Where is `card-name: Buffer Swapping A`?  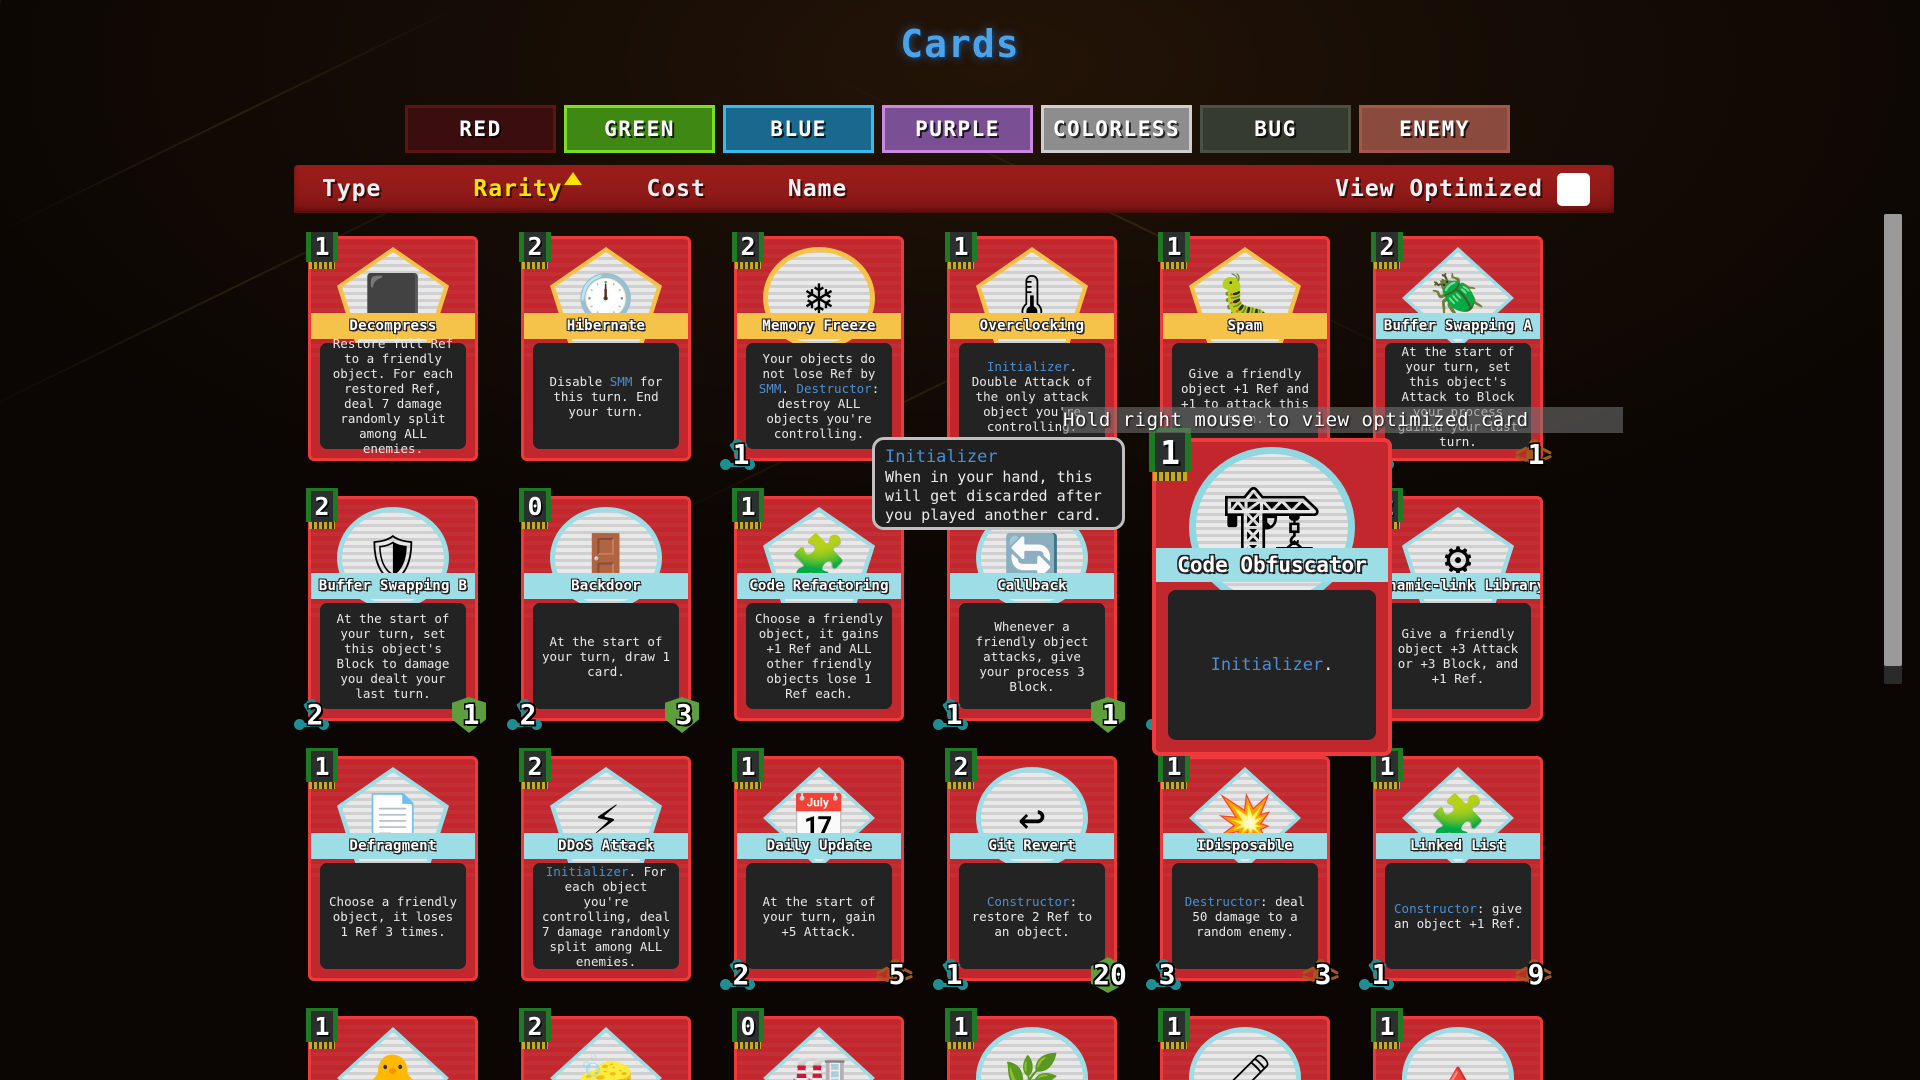 card-name: Buffer Swapping A is located at coordinates (1458, 326).